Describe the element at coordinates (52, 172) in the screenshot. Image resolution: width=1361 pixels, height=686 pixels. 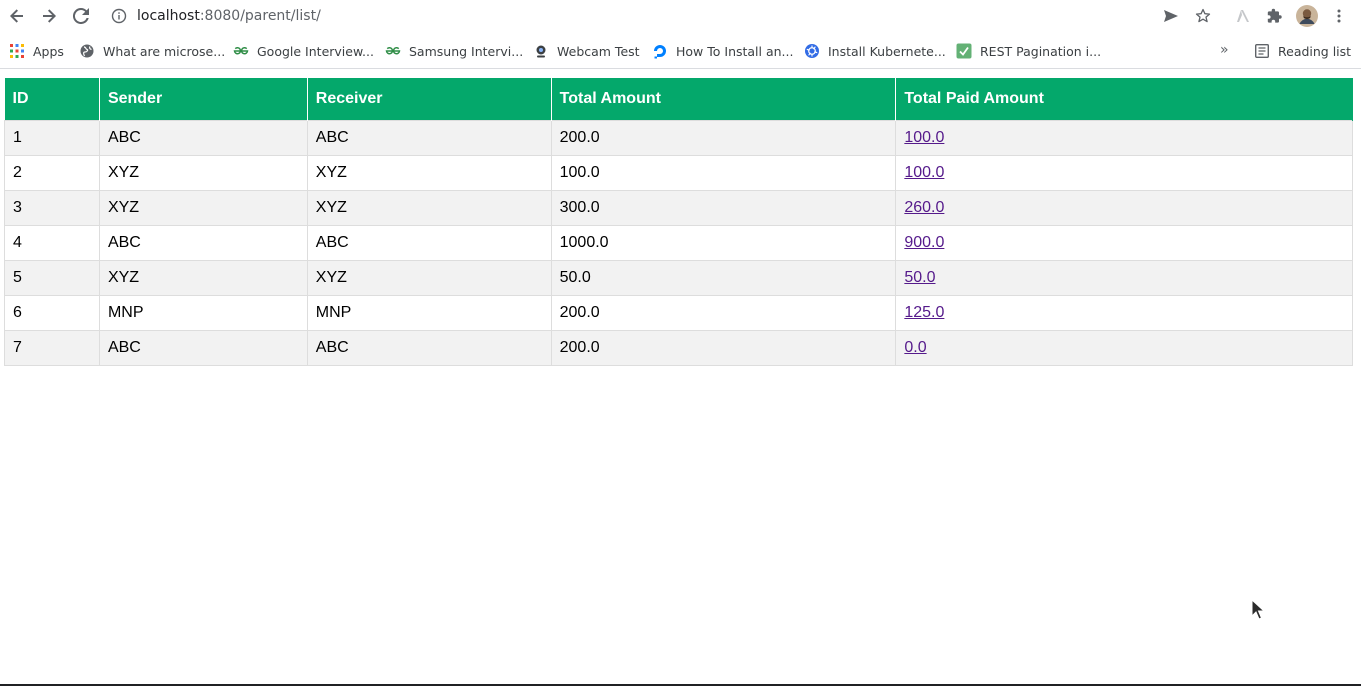
I see `cell-id: 2` at that location.